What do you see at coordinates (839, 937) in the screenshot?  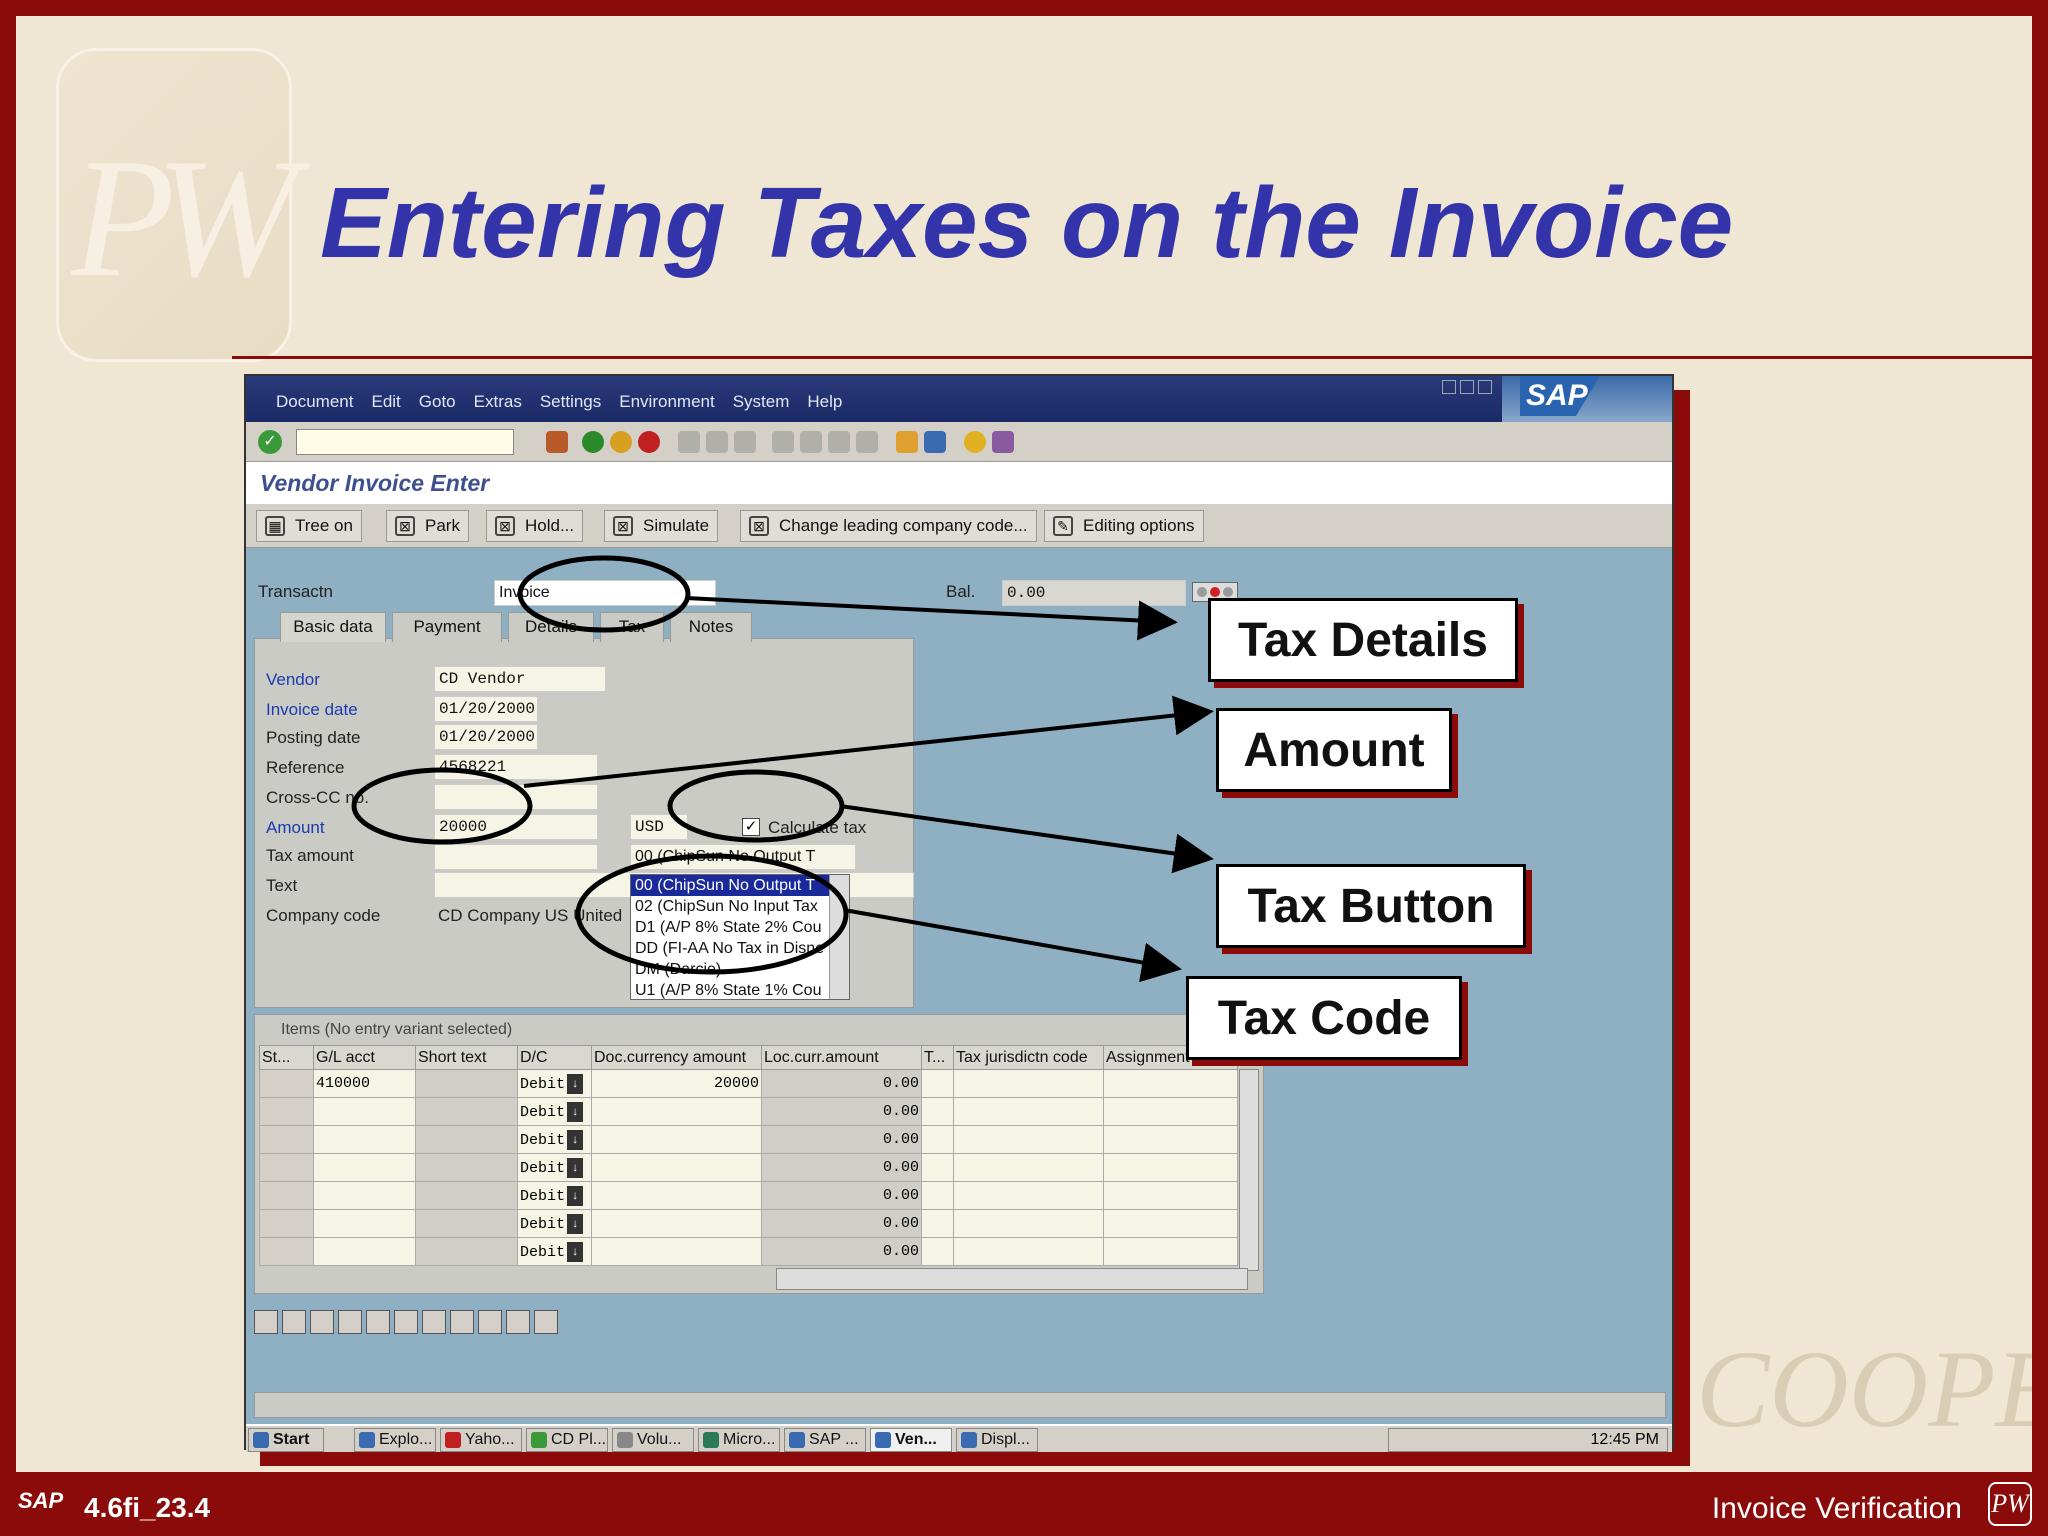 I see `tax-code-scrollbar` at bounding box center [839, 937].